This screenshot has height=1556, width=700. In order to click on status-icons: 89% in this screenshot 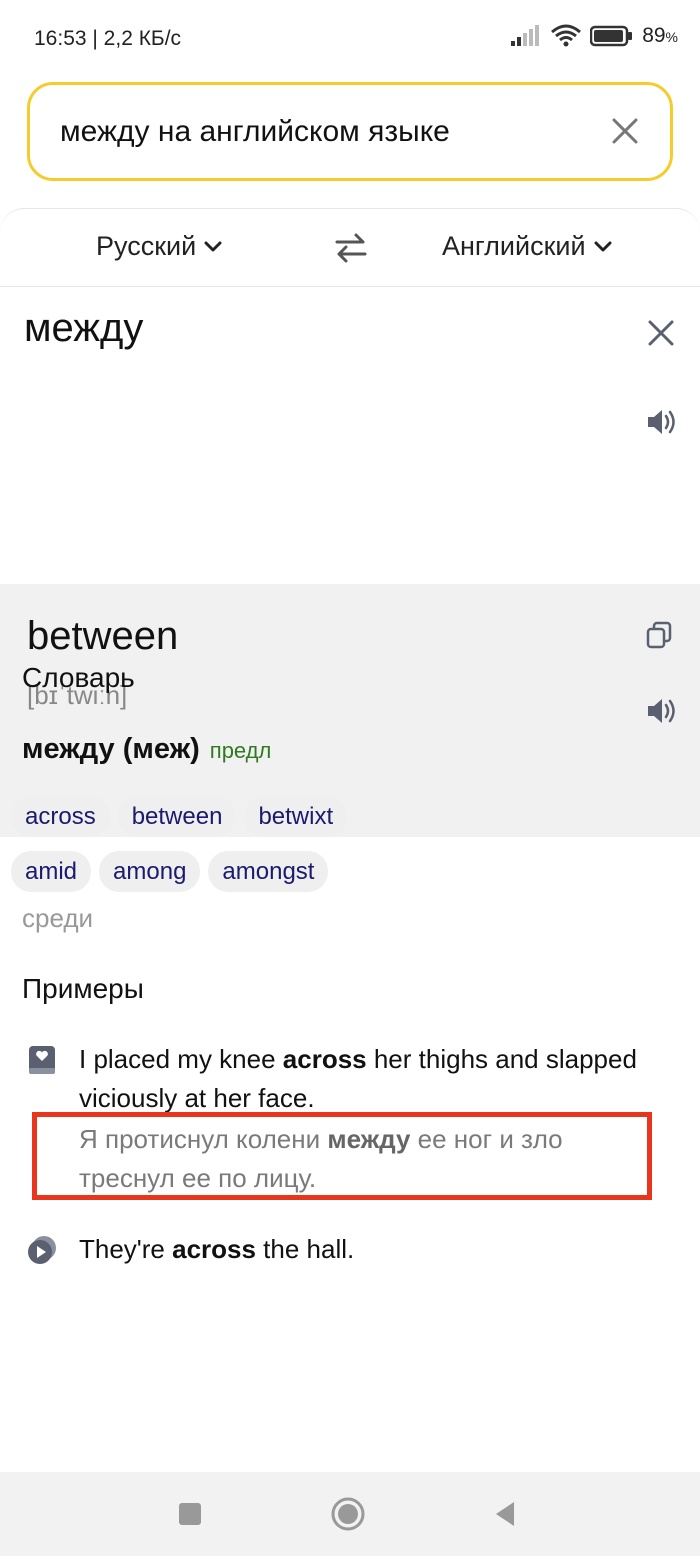, I will do `click(594, 36)`.